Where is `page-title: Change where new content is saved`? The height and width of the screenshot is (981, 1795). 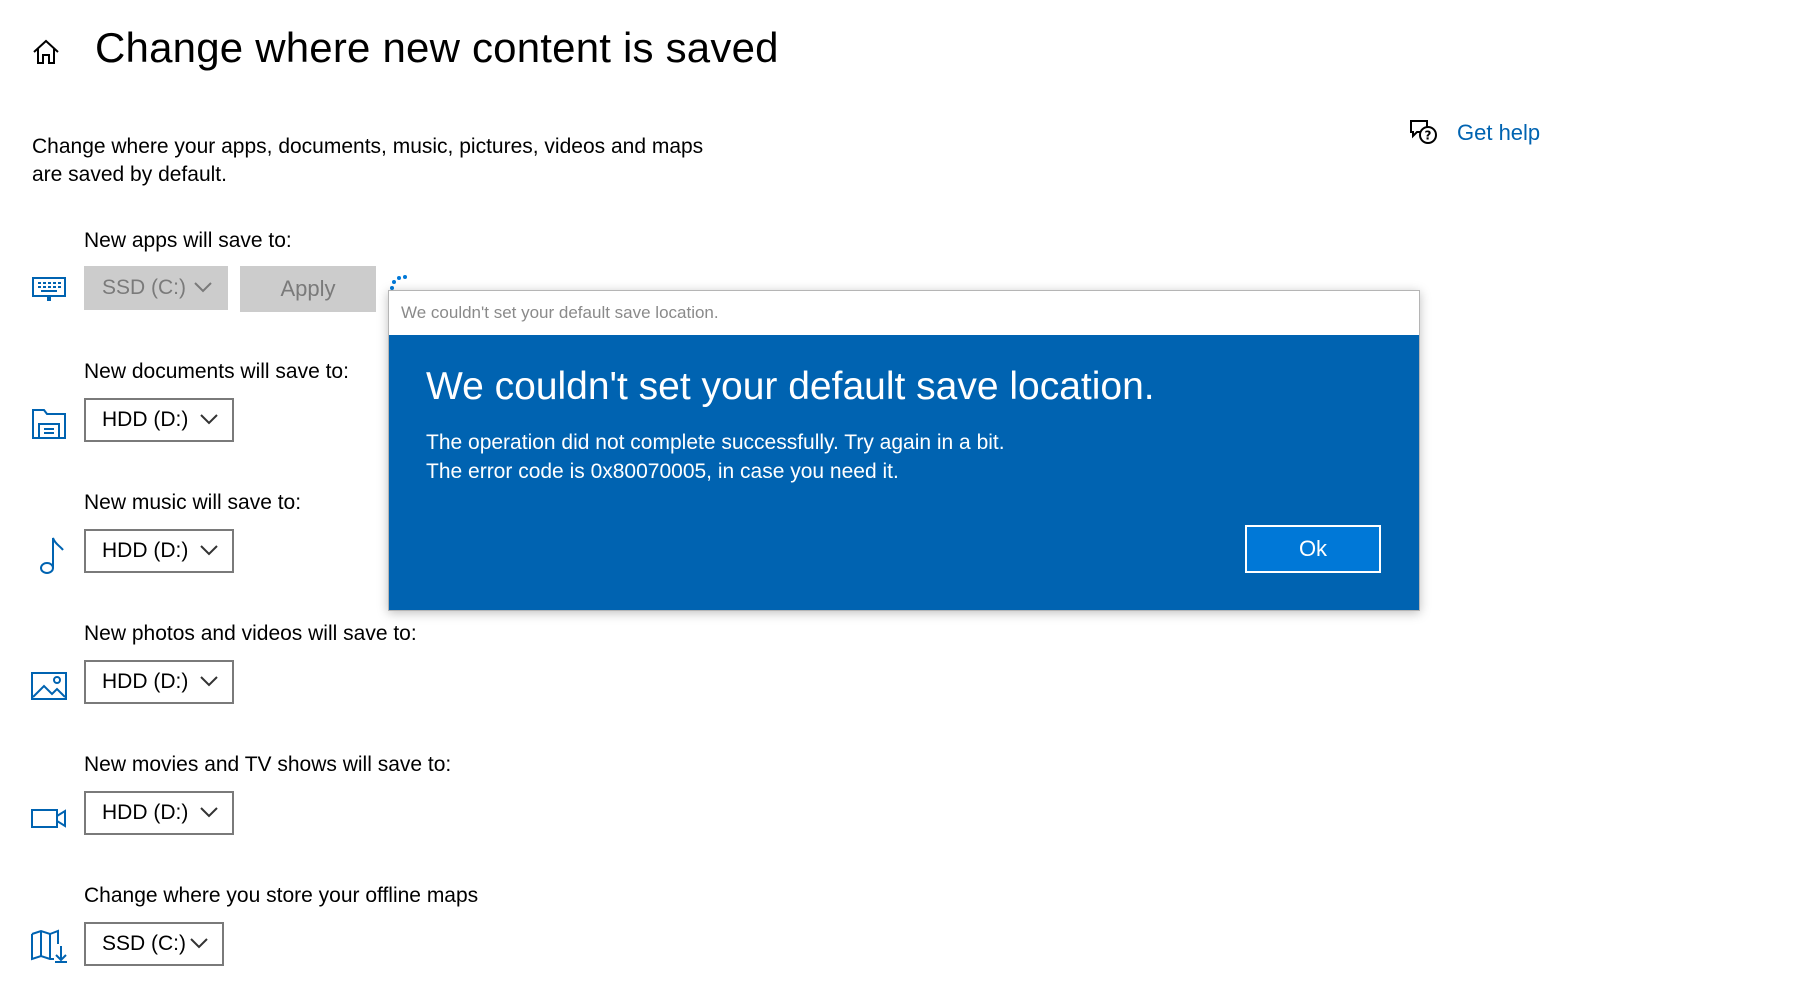 page-title: Change where new content is saved is located at coordinates (437, 47).